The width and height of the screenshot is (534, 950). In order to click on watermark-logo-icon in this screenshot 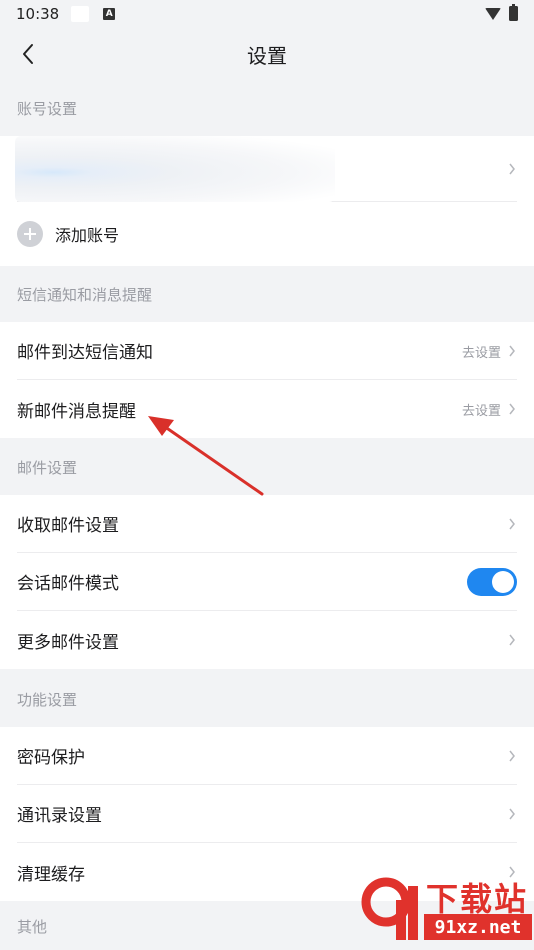, I will do `click(389, 908)`.